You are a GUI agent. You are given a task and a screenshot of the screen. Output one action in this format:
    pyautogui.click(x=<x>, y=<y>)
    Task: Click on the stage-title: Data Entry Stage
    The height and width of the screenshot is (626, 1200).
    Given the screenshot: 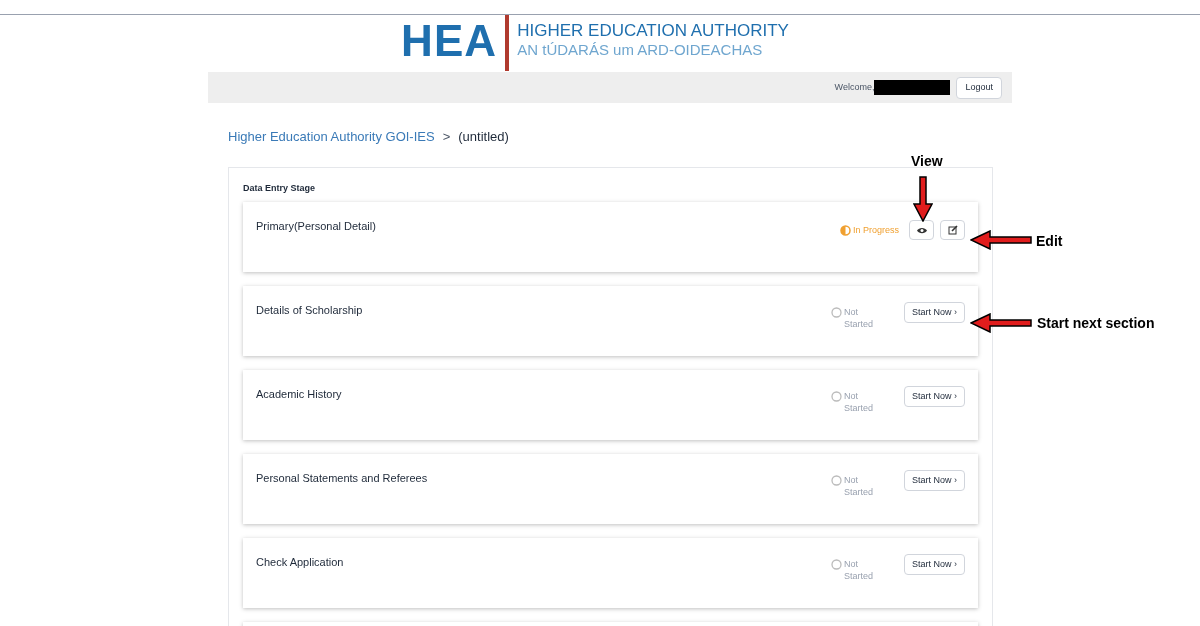 What is the action you would take?
    pyautogui.click(x=280, y=188)
    